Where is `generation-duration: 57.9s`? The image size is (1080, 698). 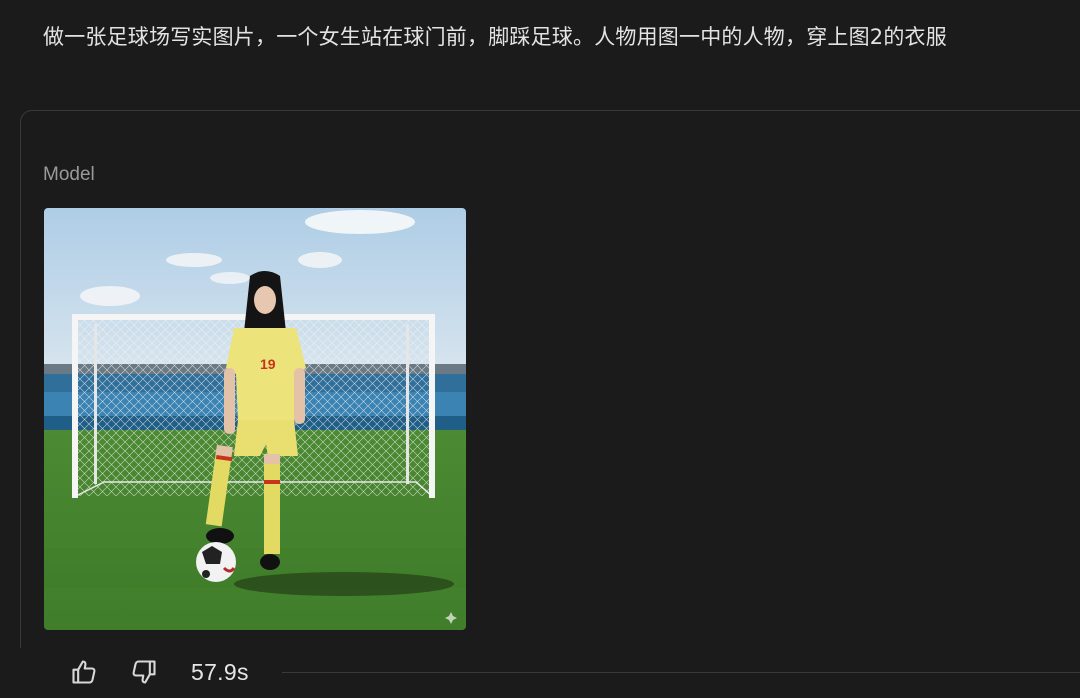
generation-duration: 57.9s is located at coordinates (220, 672).